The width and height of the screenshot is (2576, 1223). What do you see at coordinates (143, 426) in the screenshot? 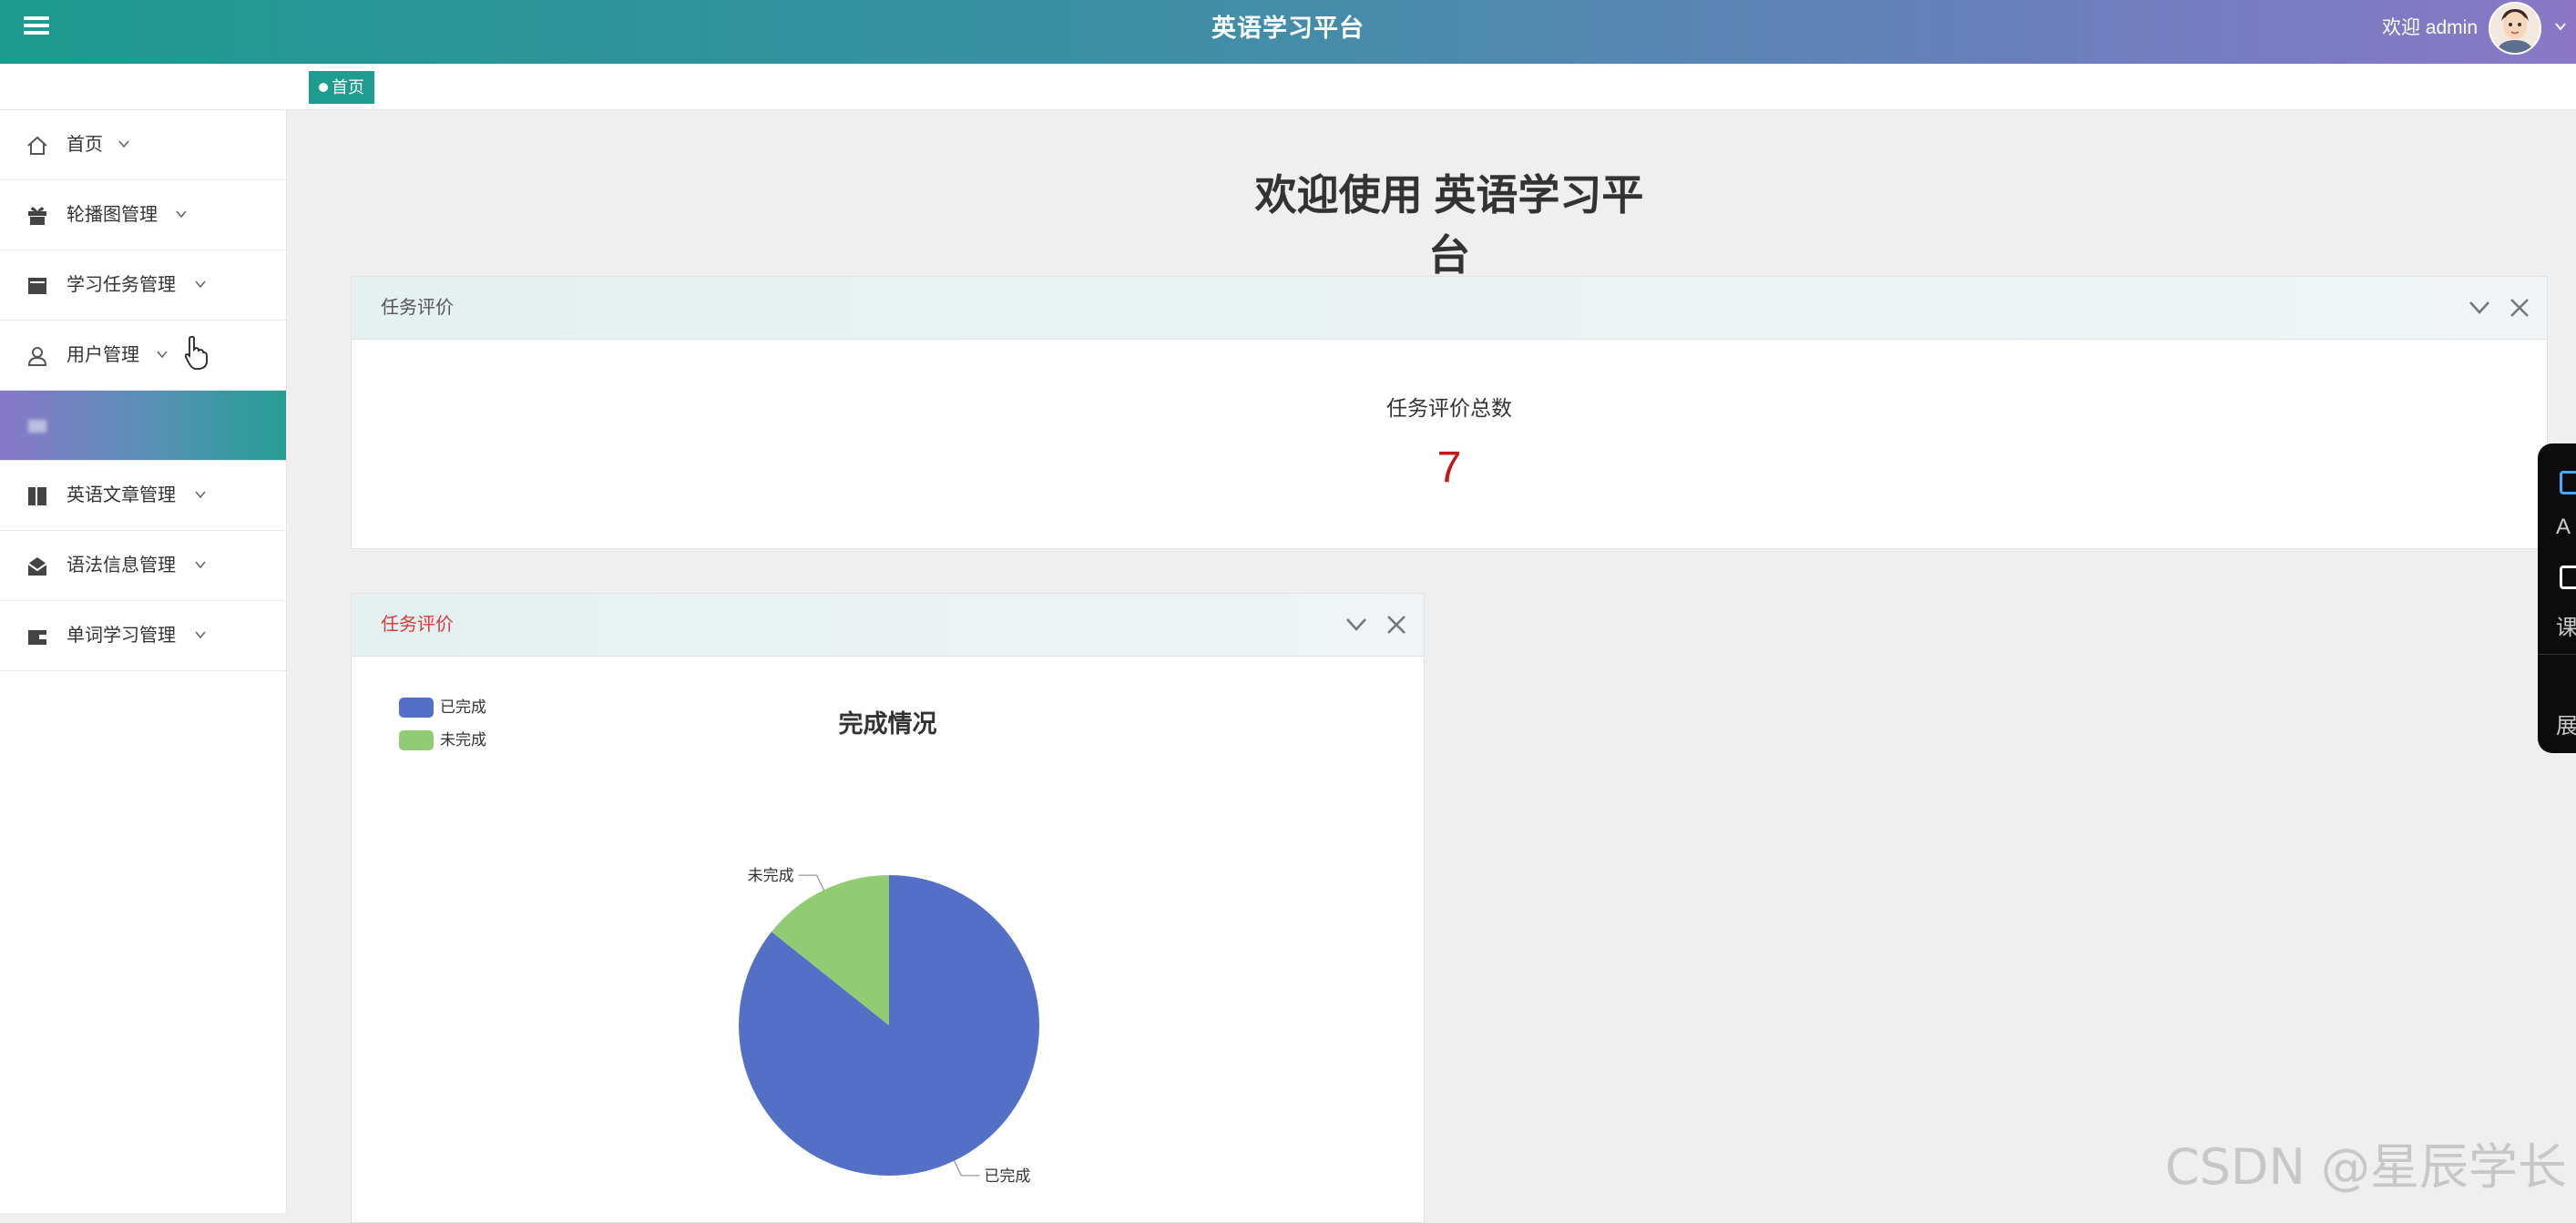
I see `sidebar-item-active` at bounding box center [143, 426].